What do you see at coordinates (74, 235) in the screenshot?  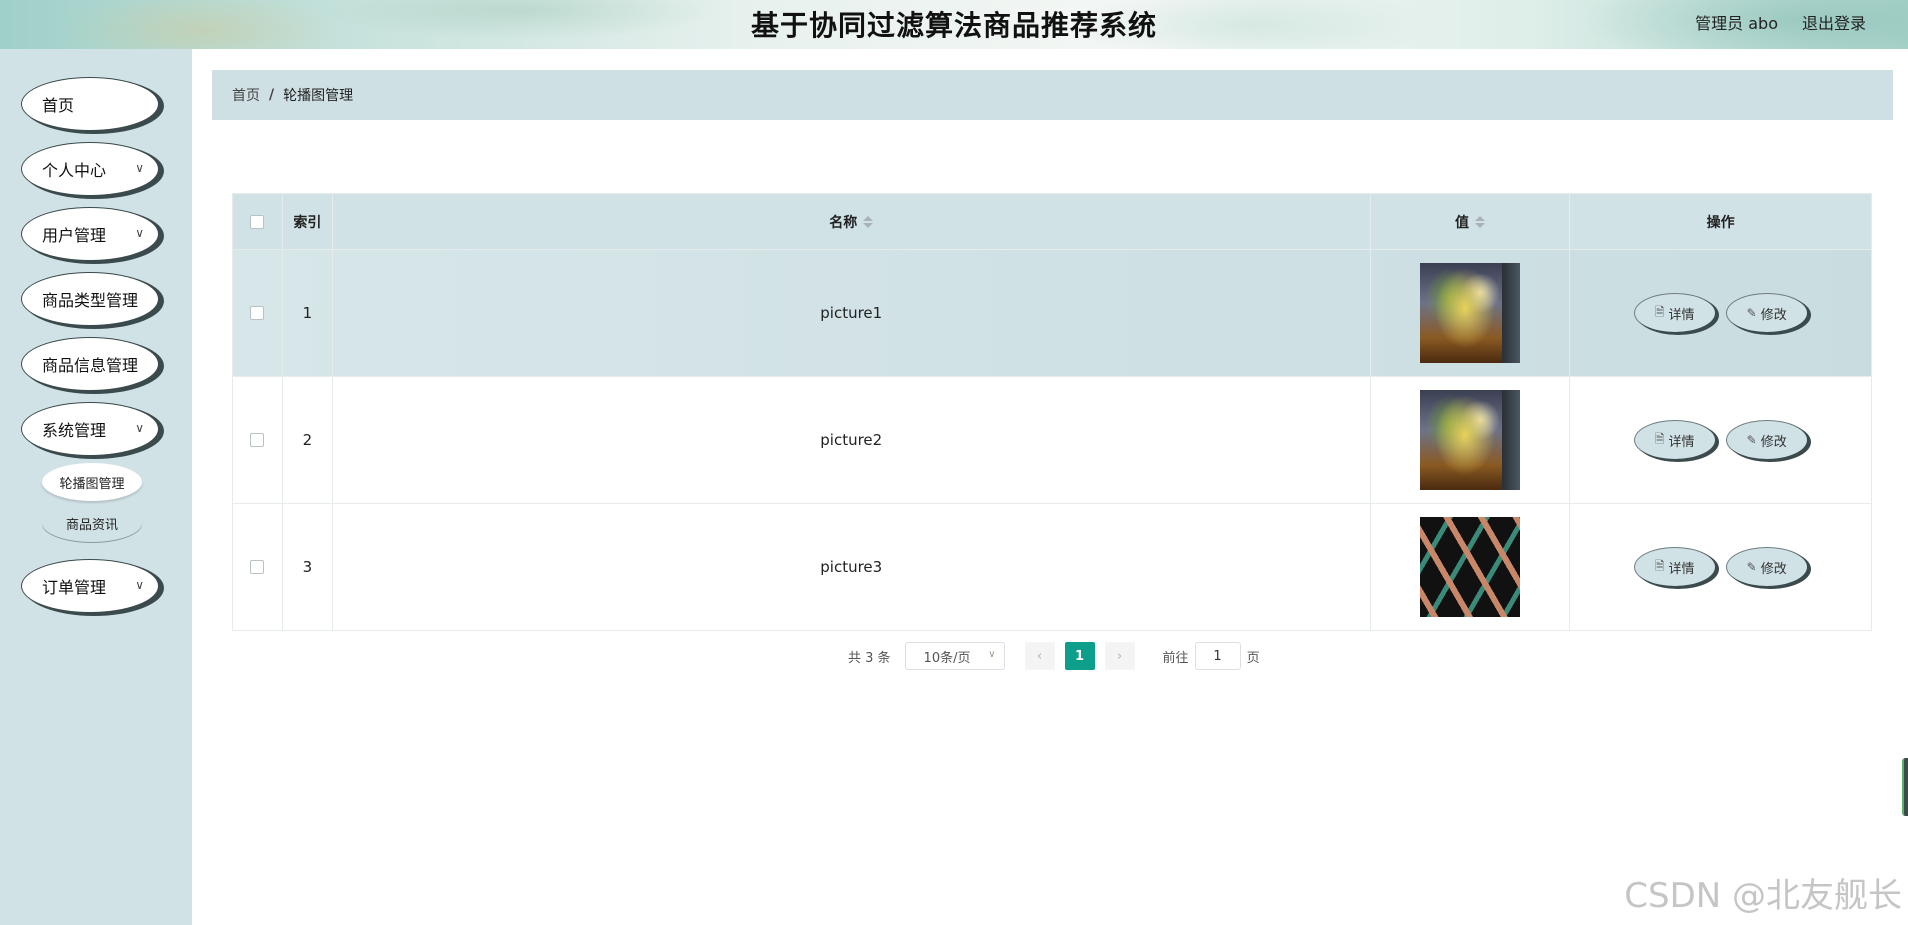 I see `sidebar-item-label: 用户管理` at bounding box center [74, 235].